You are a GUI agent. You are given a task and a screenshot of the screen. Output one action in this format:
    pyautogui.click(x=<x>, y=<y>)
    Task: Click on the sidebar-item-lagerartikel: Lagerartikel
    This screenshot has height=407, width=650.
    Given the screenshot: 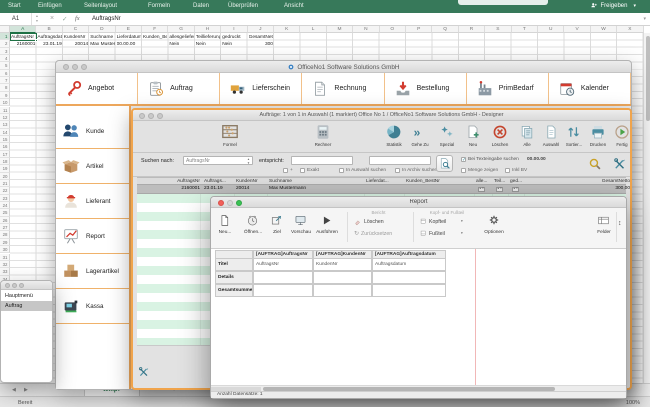 What is the action you would take?
    pyautogui.click(x=92, y=271)
    